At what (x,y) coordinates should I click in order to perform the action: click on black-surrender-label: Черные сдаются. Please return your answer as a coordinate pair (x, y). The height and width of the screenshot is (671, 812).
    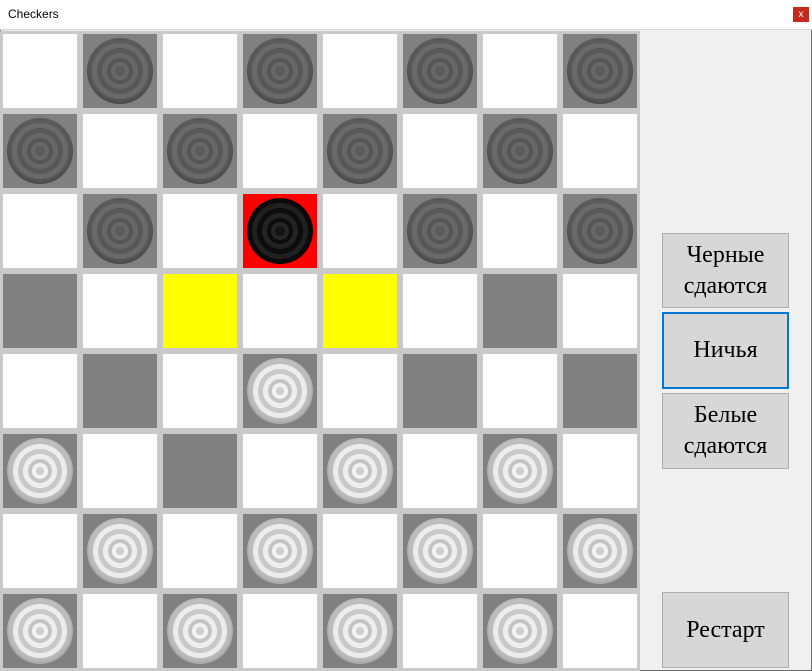
    Looking at the image, I should click on (725, 270).